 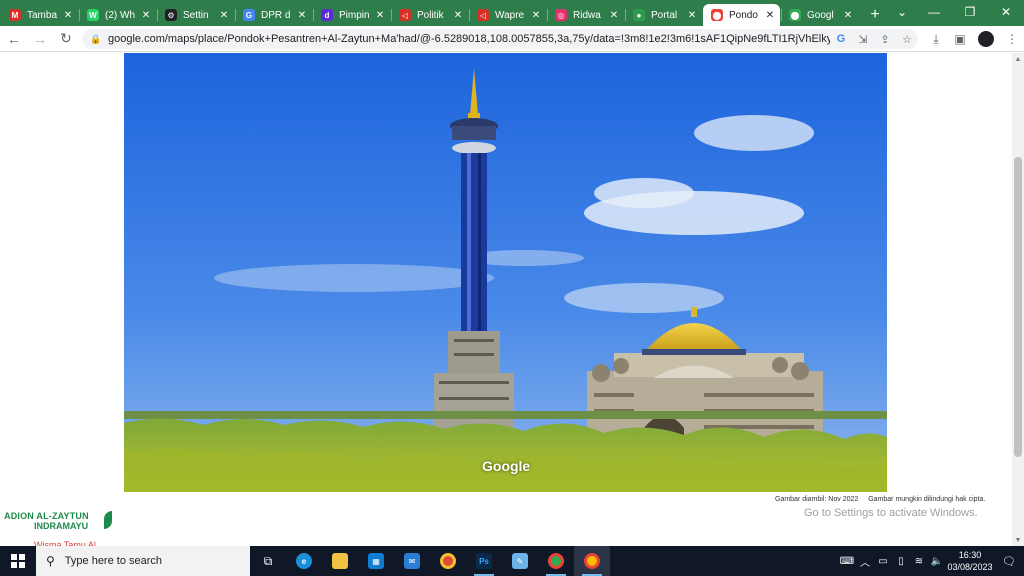 What do you see at coordinates (18, 561) in the screenshot?
I see `windows-start-icon` at bounding box center [18, 561].